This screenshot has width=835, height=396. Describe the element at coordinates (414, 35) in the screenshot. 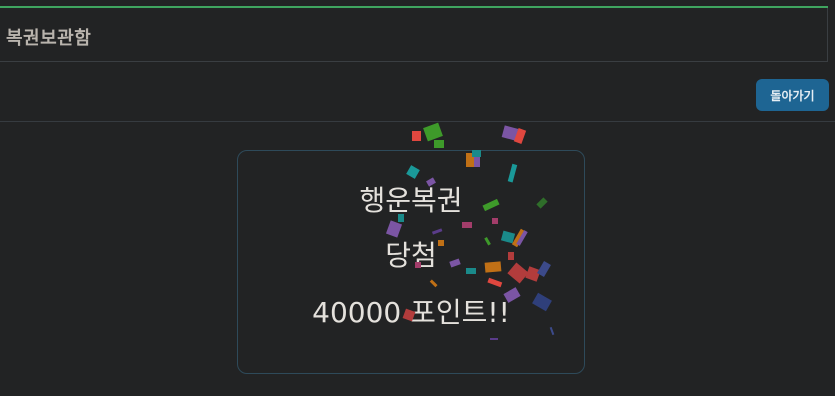

I see `header-panel` at that location.